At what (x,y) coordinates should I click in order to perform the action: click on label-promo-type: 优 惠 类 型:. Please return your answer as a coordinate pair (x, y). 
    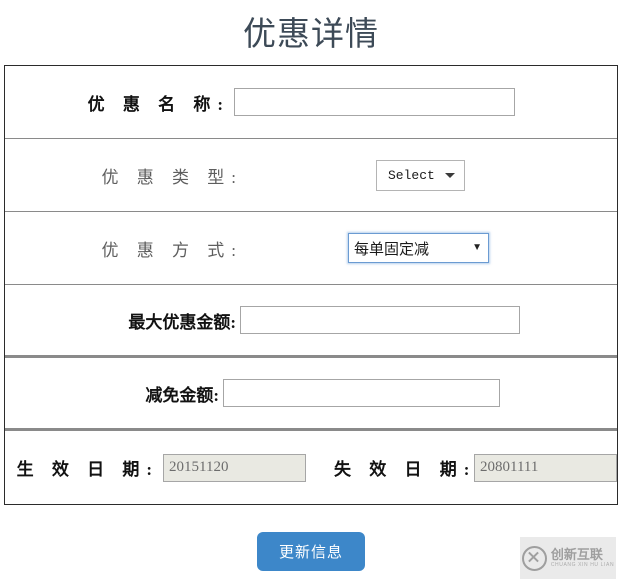
    Looking at the image, I should click on (172, 177).